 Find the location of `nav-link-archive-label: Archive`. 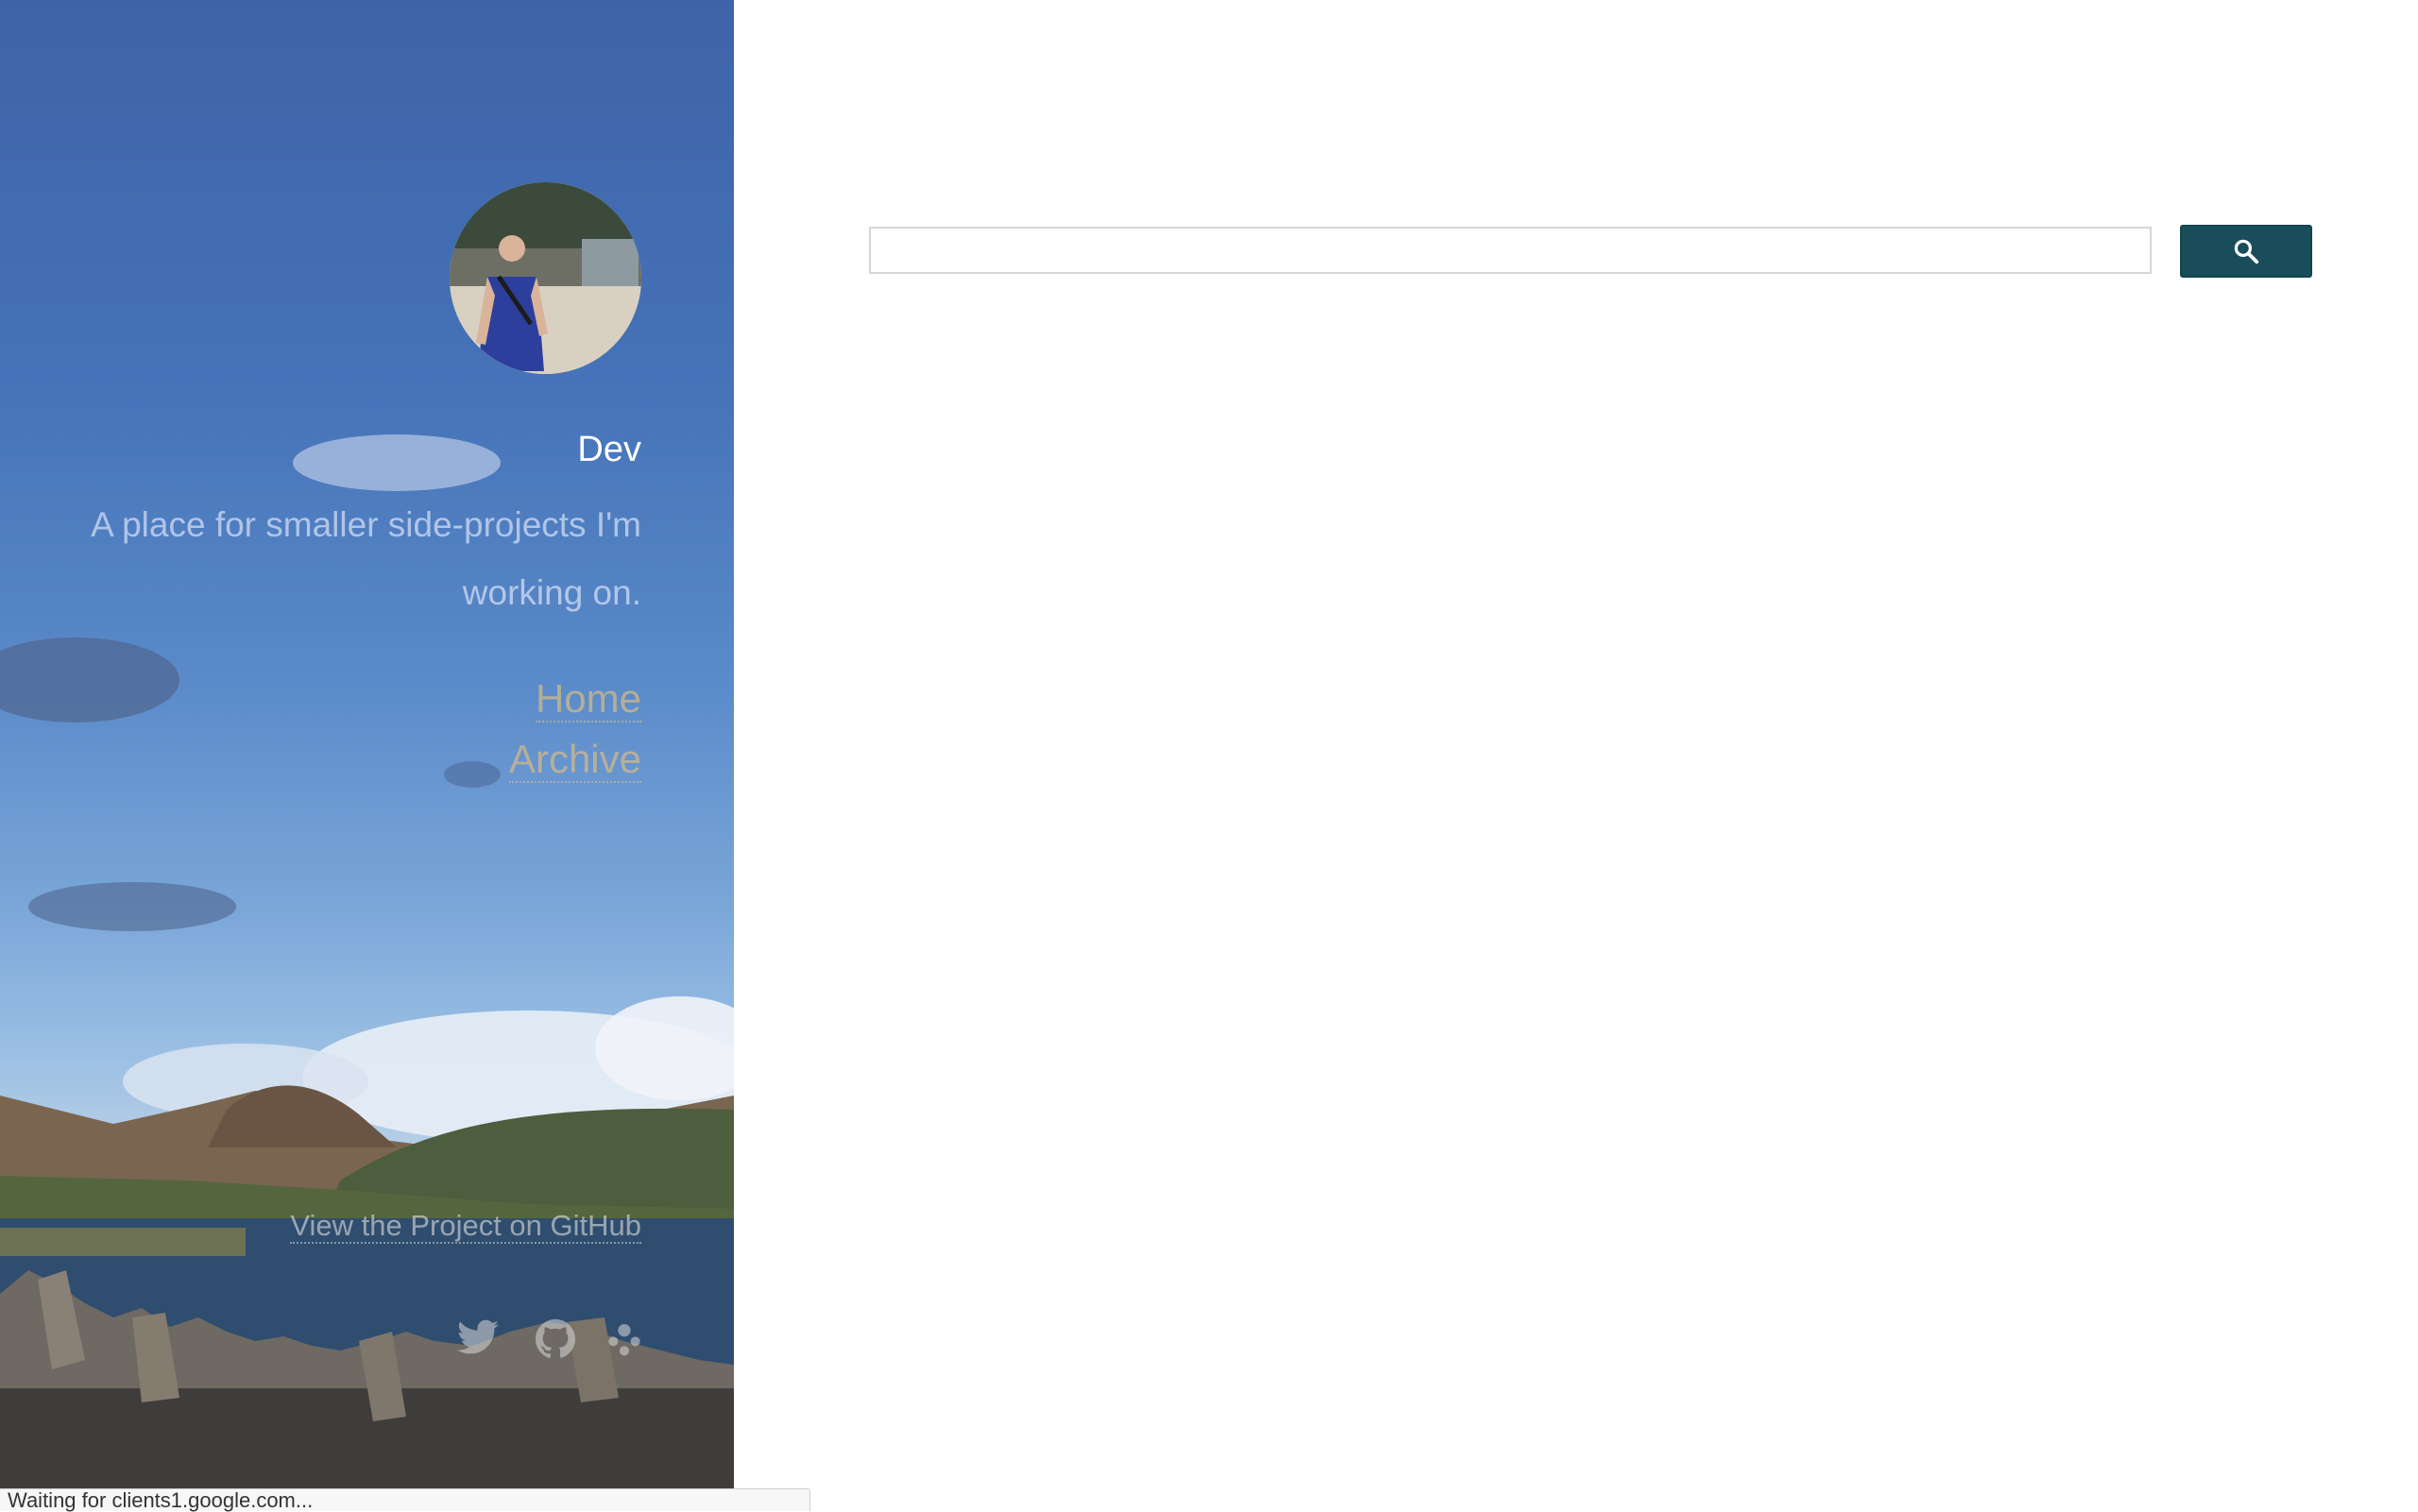

nav-link-archive-label: Archive is located at coordinates (574, 760).